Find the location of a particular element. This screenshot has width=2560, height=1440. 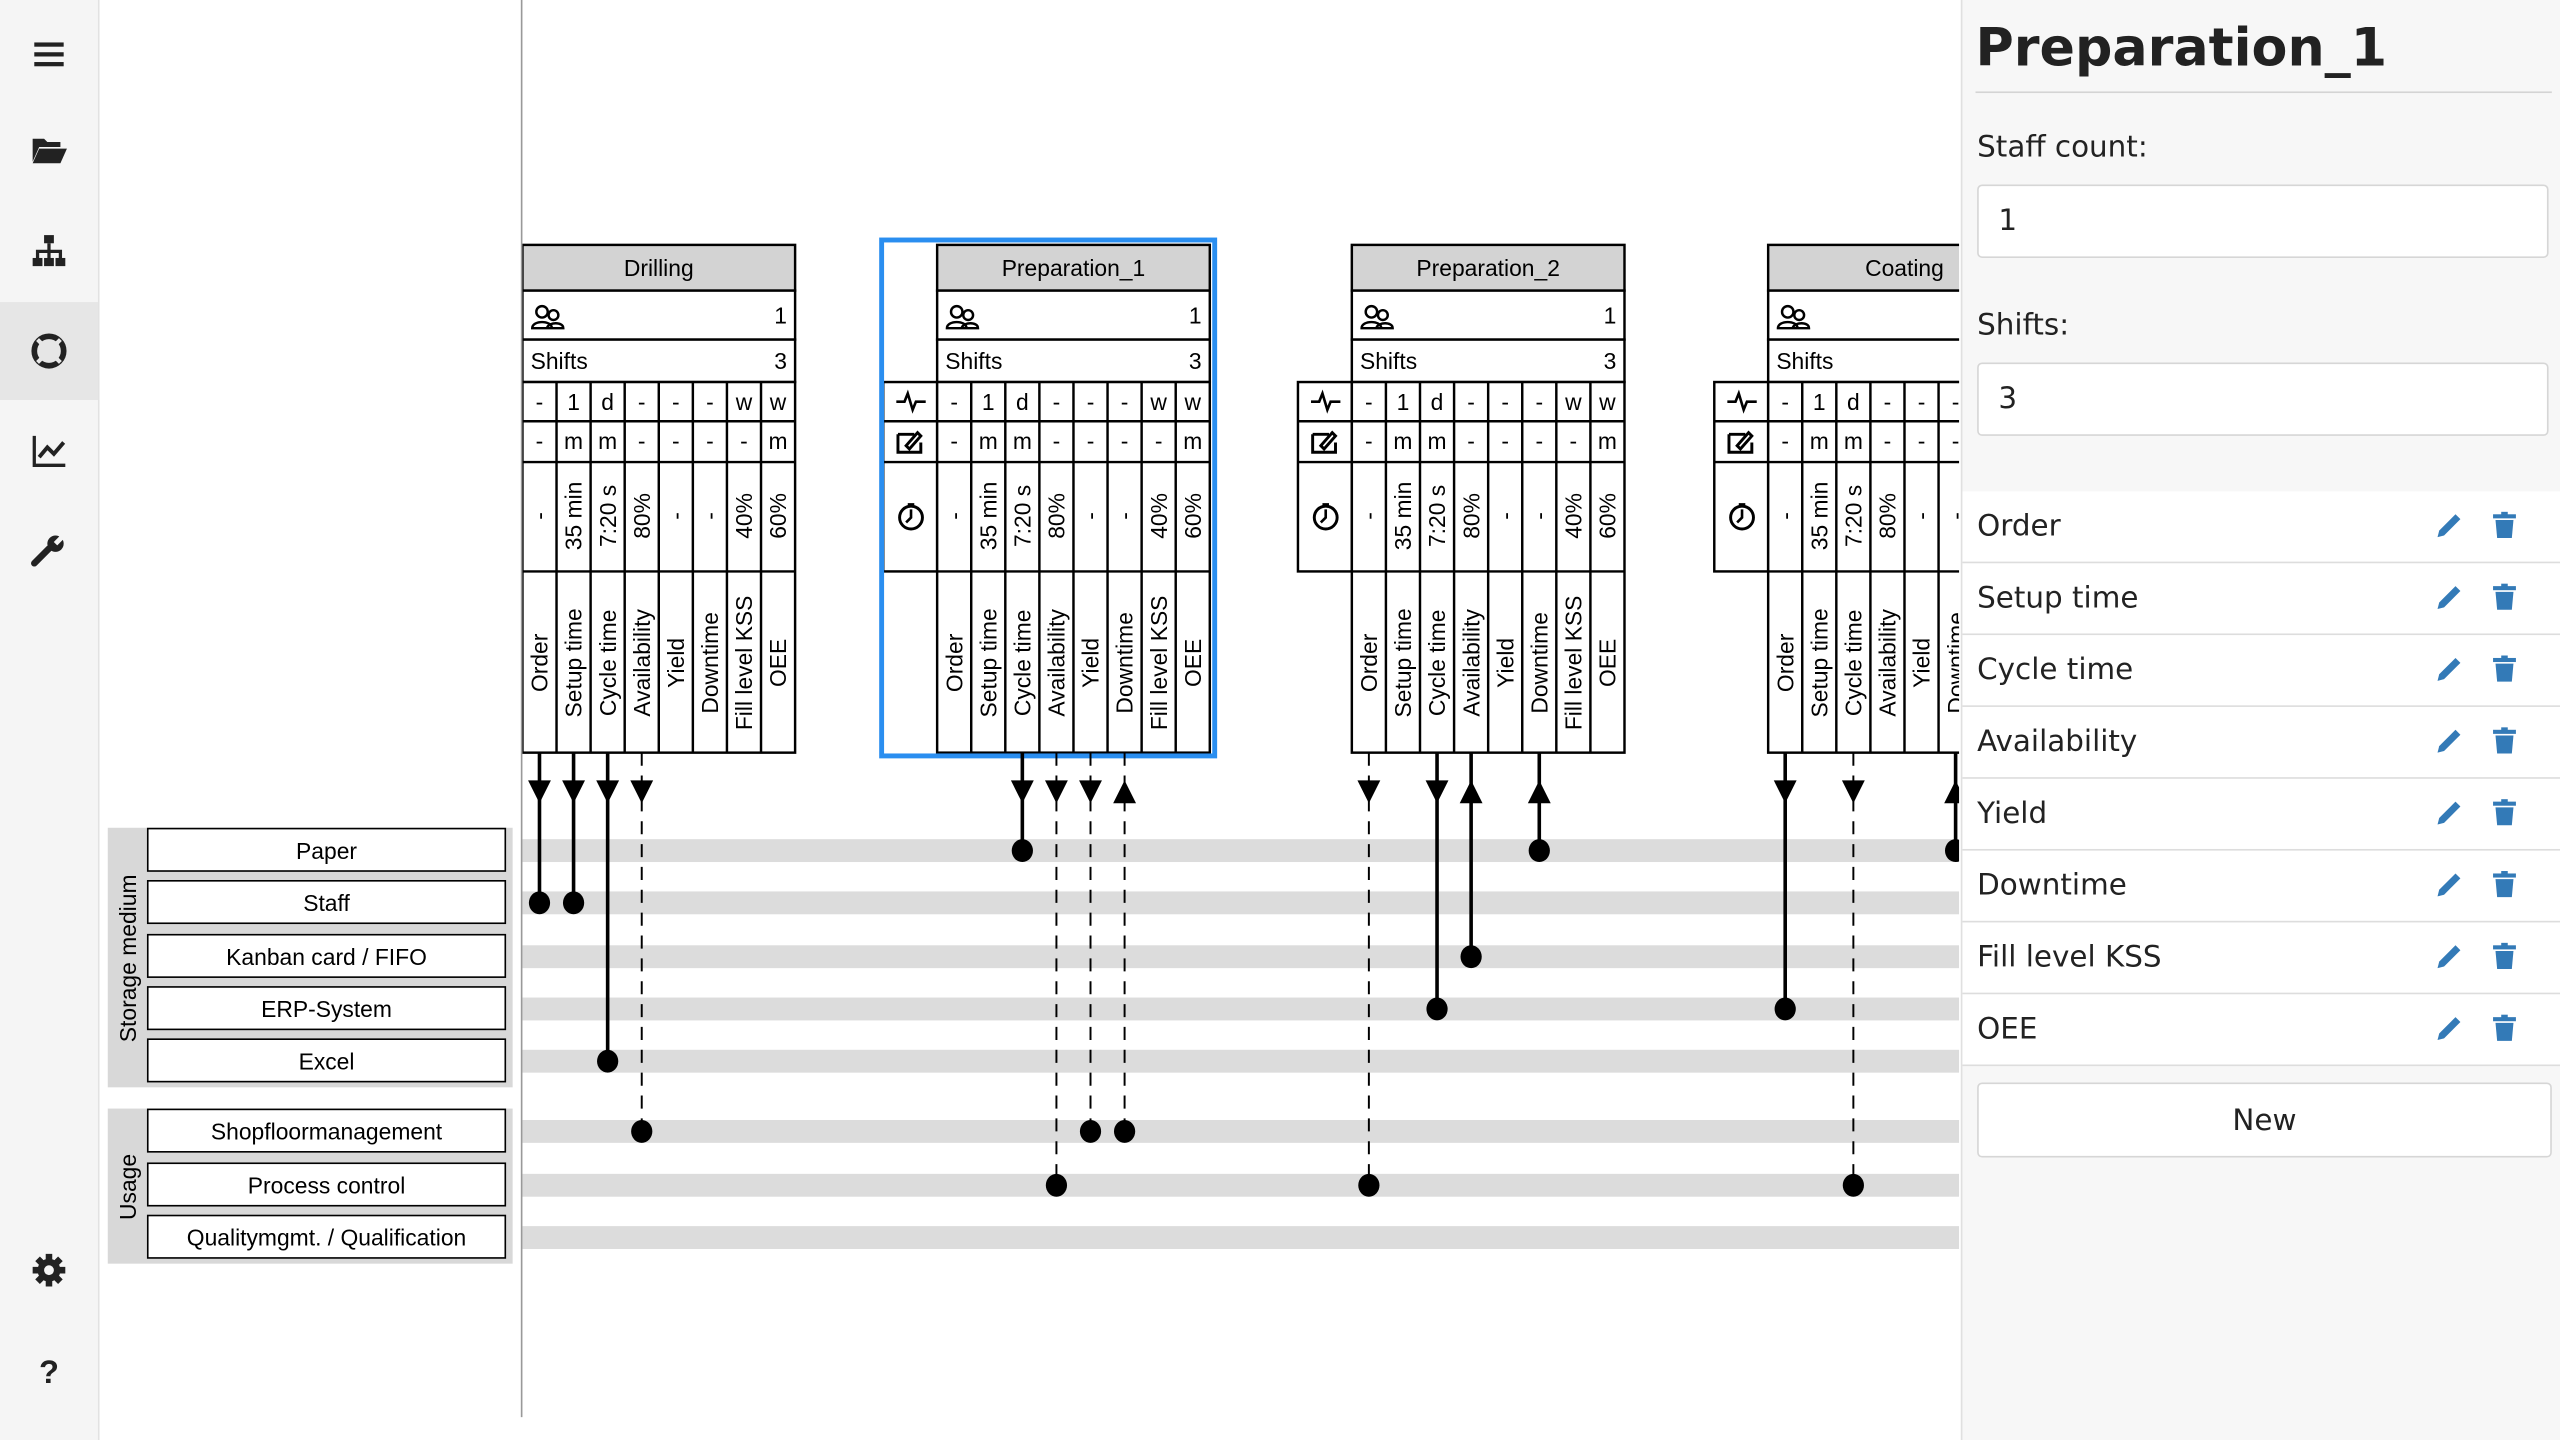

structure-button is located at coordinates (49, 251).